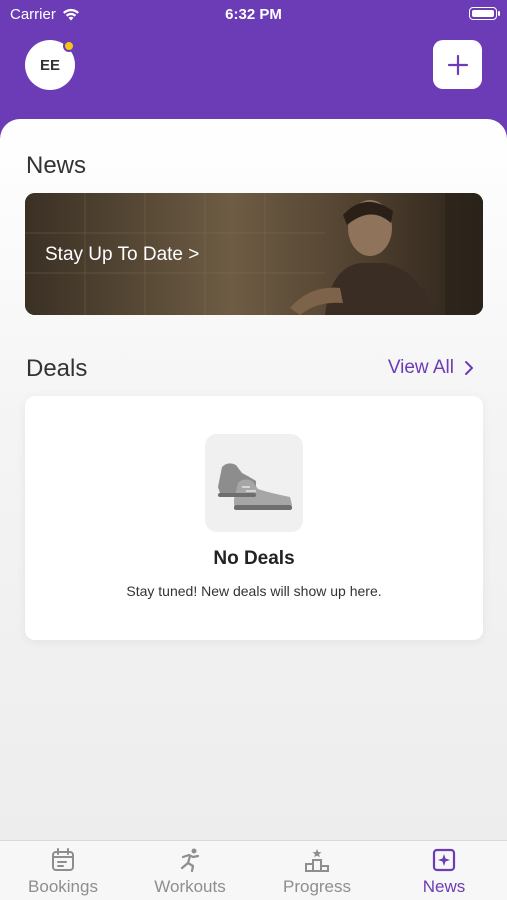  What do you see at coordinates (122, 254) in the screenshot?
I see `news-banner-text: Stay Up To Date >` at bounding box center [122, 254].